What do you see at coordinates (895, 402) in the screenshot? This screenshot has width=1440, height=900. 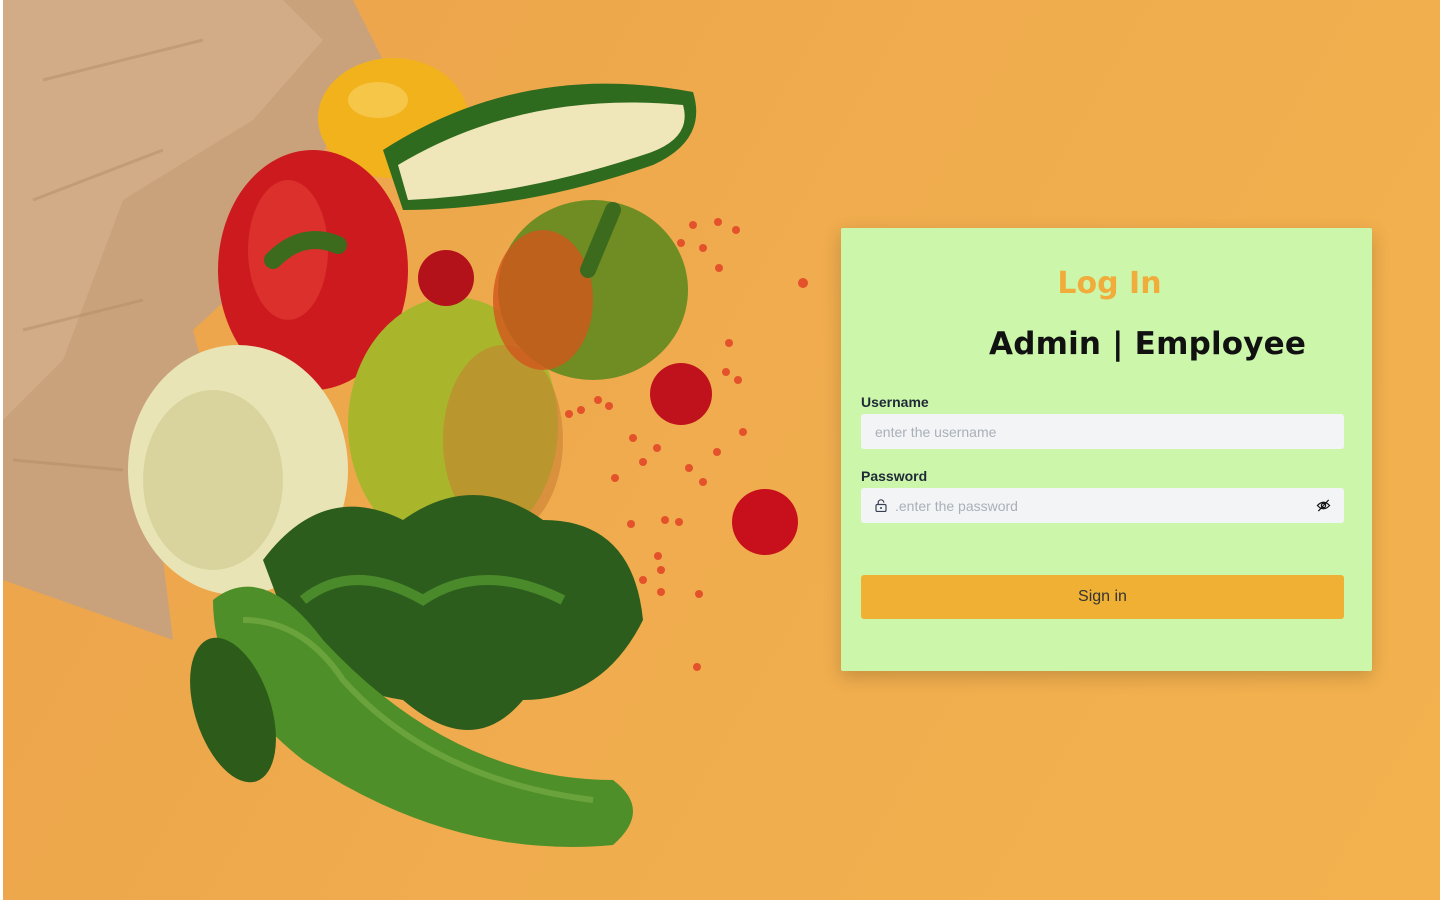 I see `username-label: Username` at bounding box center [895, 402].